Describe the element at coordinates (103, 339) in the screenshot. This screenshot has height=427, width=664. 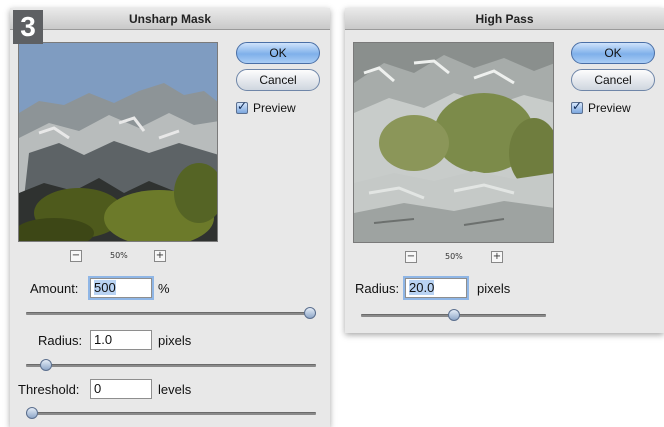
I see `radius-value: 1.0` at that location.